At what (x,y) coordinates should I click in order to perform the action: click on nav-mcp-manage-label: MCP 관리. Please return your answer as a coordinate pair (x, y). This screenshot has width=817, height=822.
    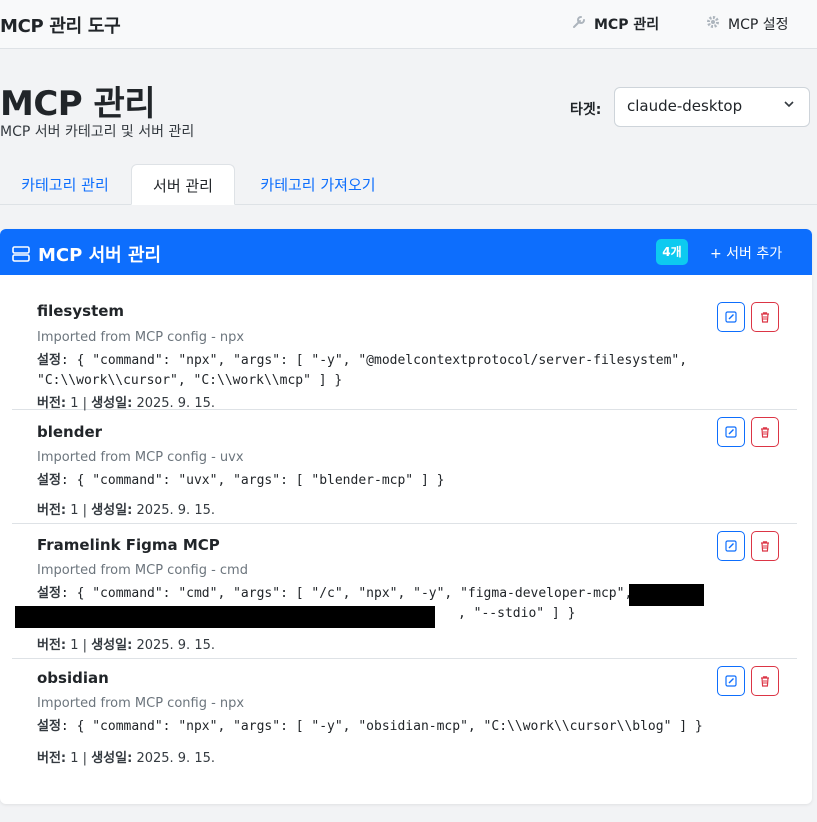
    Looking at the image, I should click on (627, 25).